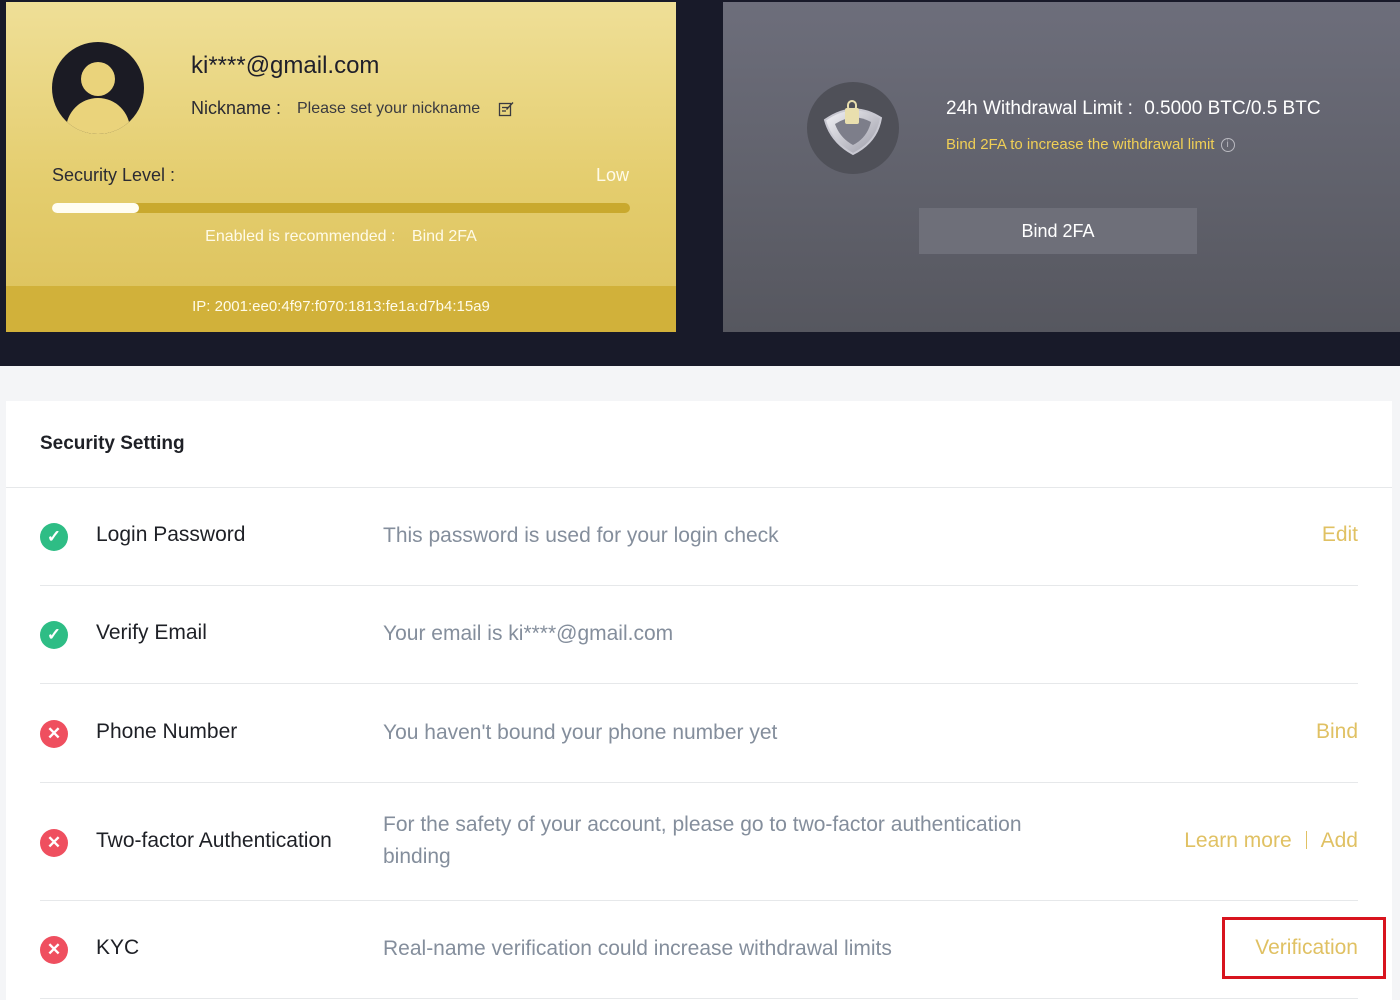 The width and height of the screenshot is (1400, 1000). I want to click on recommendation-label: Enabled is recommended :, so click(300, 236).